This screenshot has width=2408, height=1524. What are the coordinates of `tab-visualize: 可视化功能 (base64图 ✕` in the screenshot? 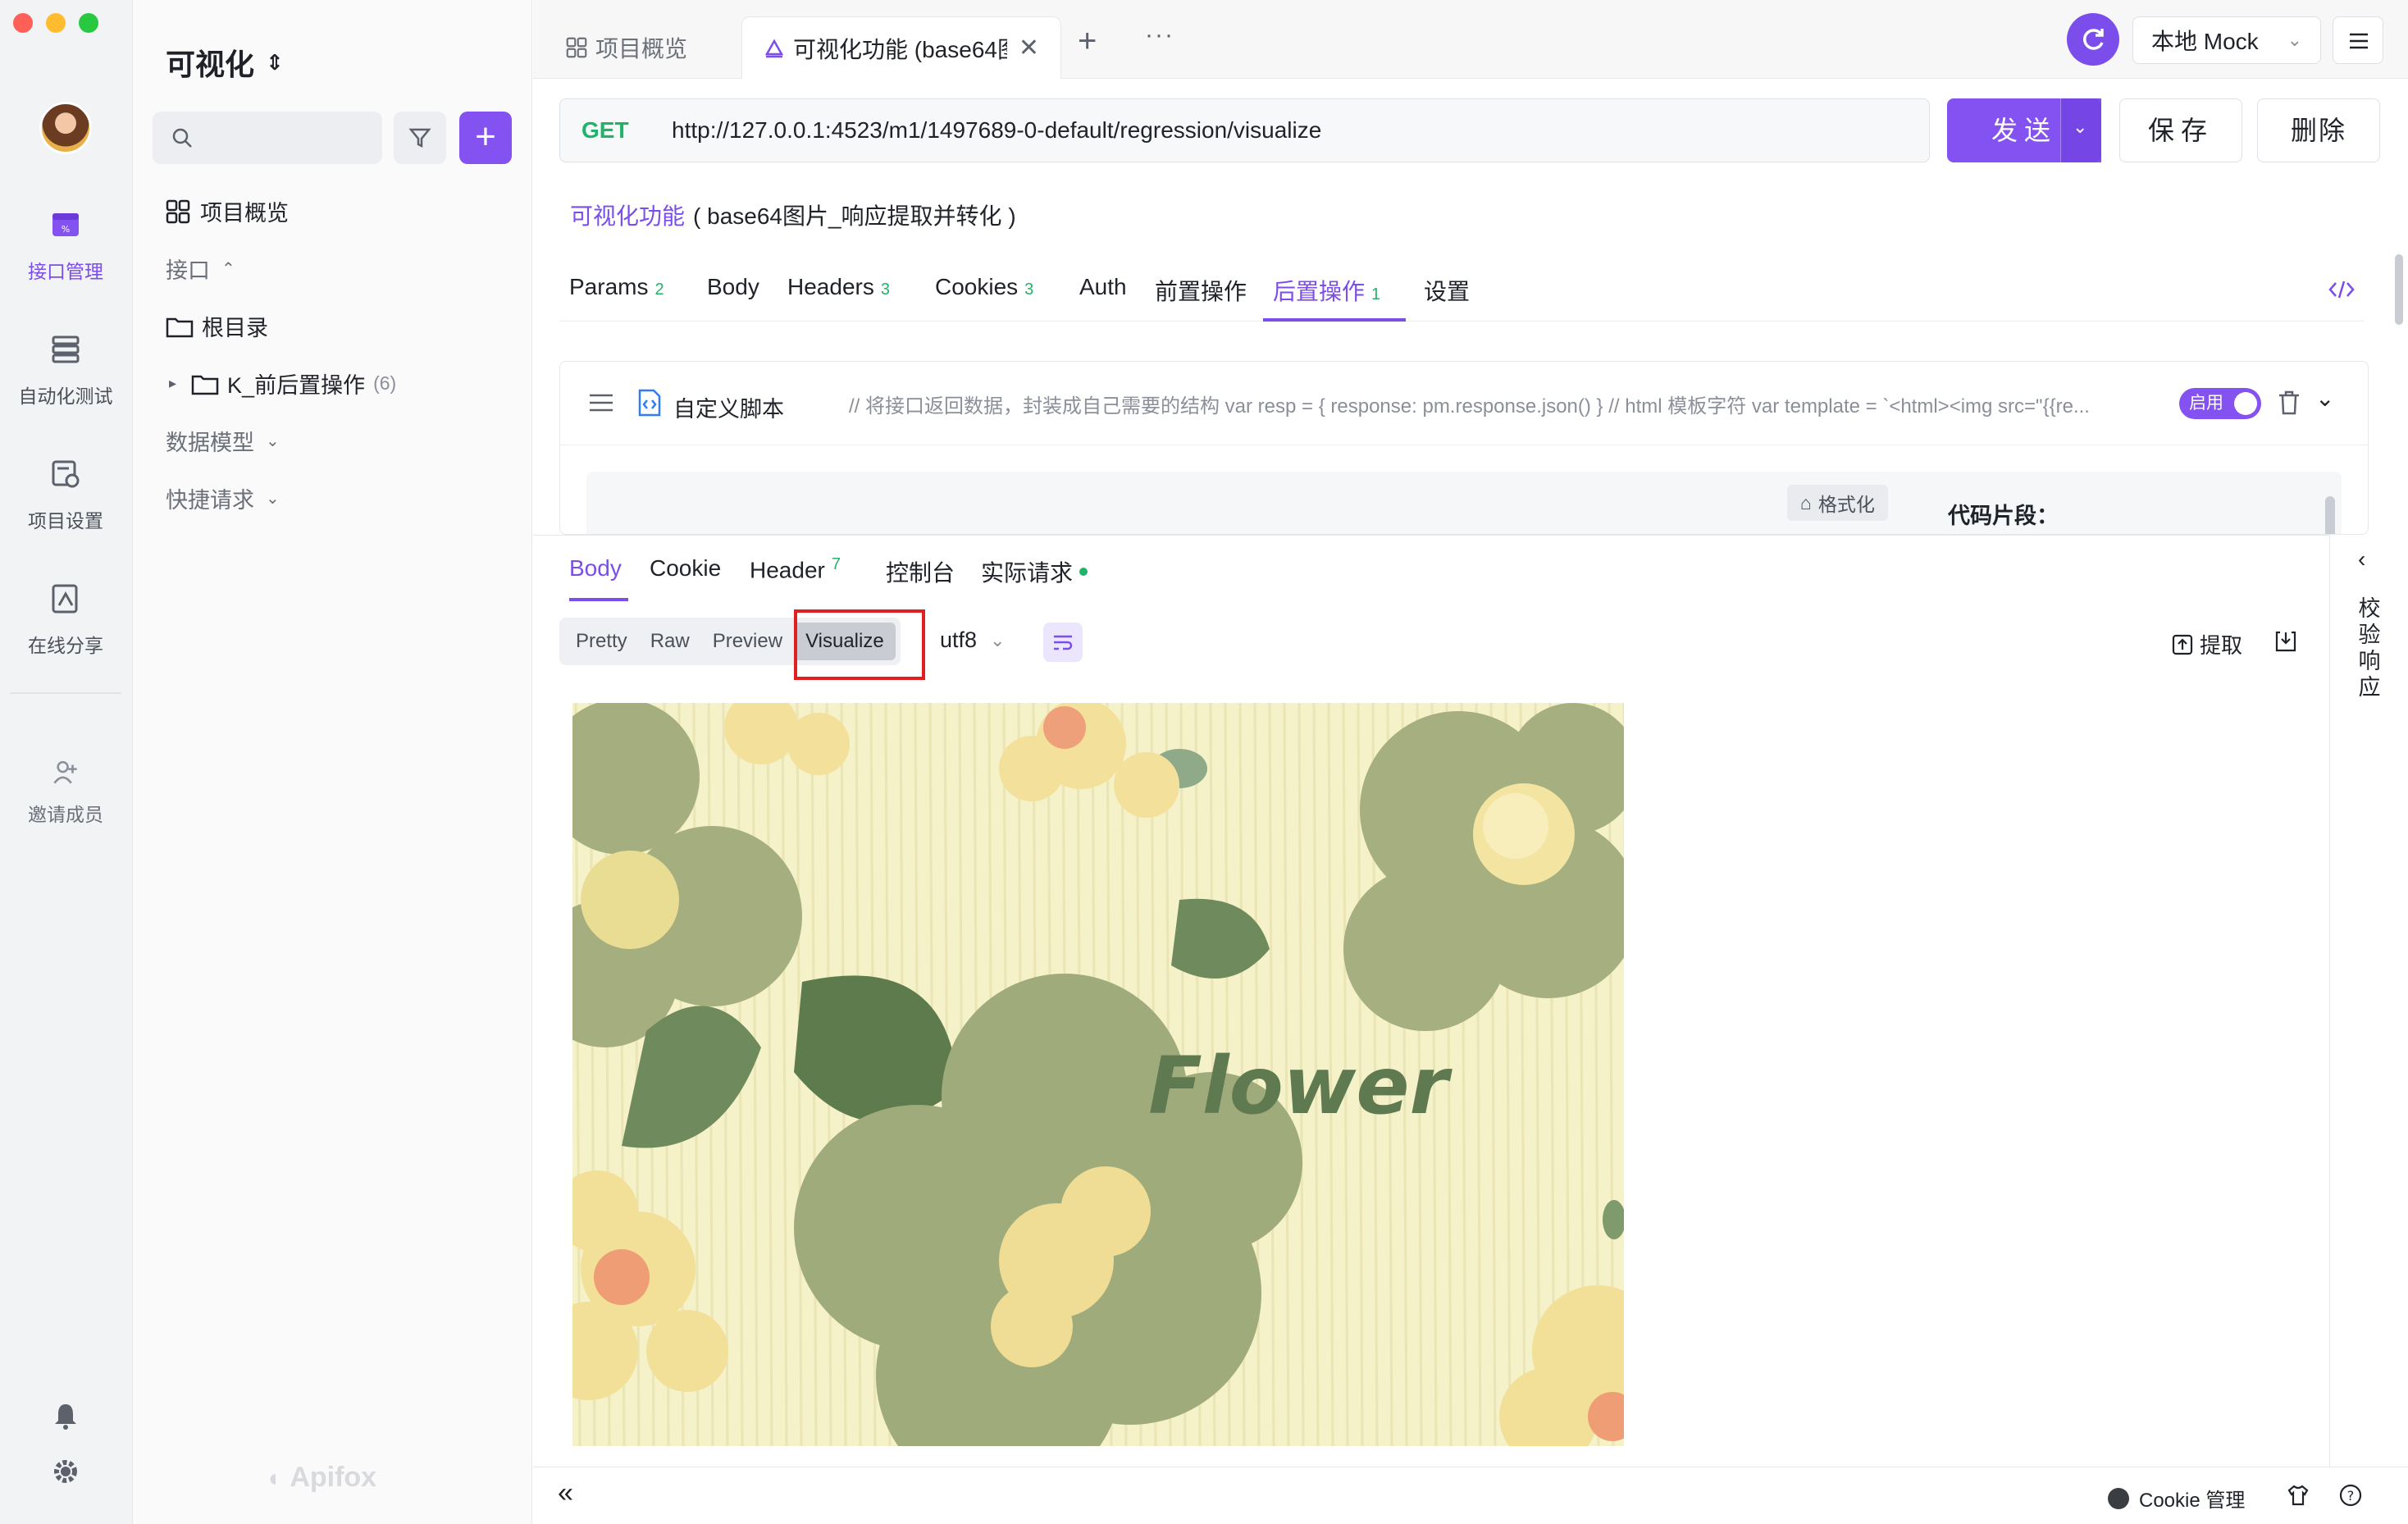 It's located at (901, 47).